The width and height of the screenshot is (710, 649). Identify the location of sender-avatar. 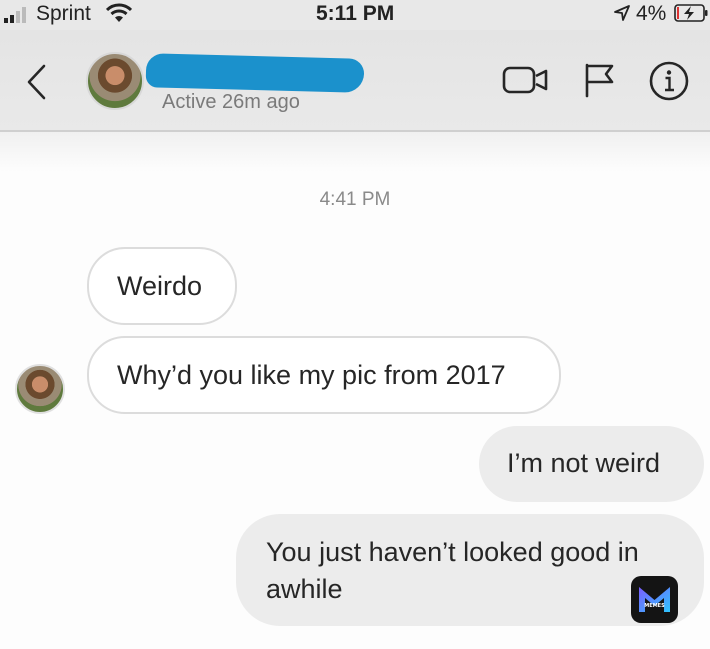
(40, 389).